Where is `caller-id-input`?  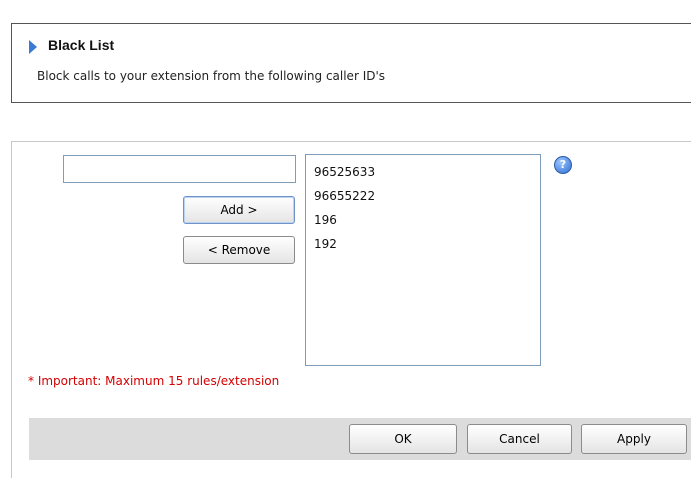 caller-id-input is located at coordinates (179, 169).